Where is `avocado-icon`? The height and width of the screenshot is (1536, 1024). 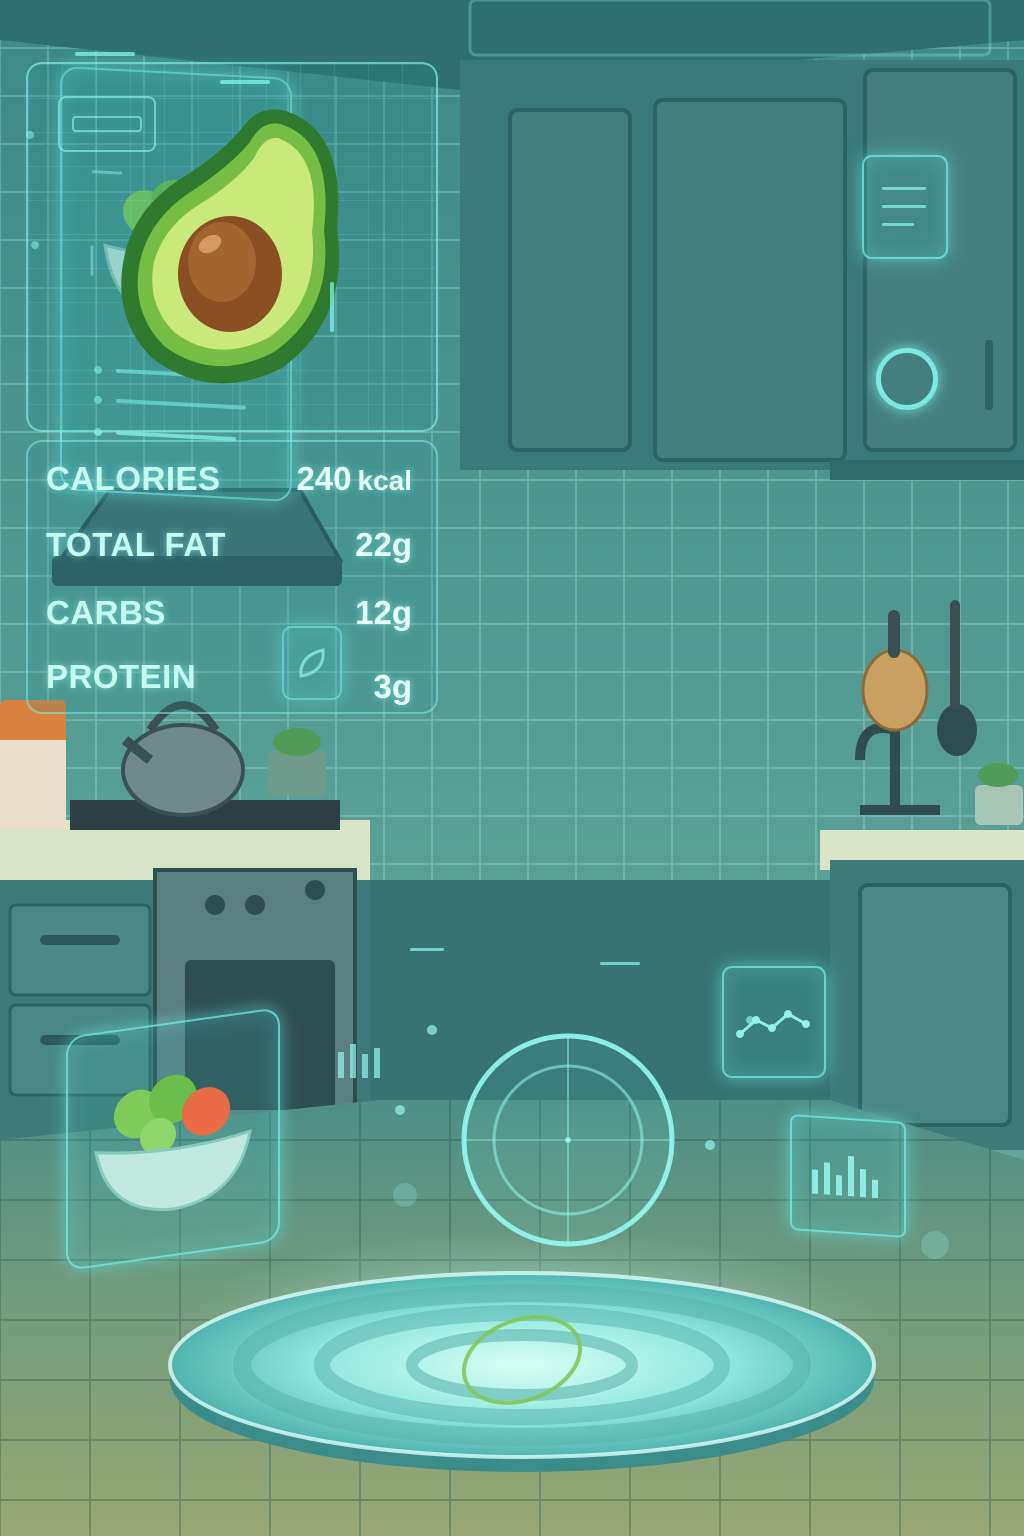
avocado-icon is located at coordinates (230, 246).